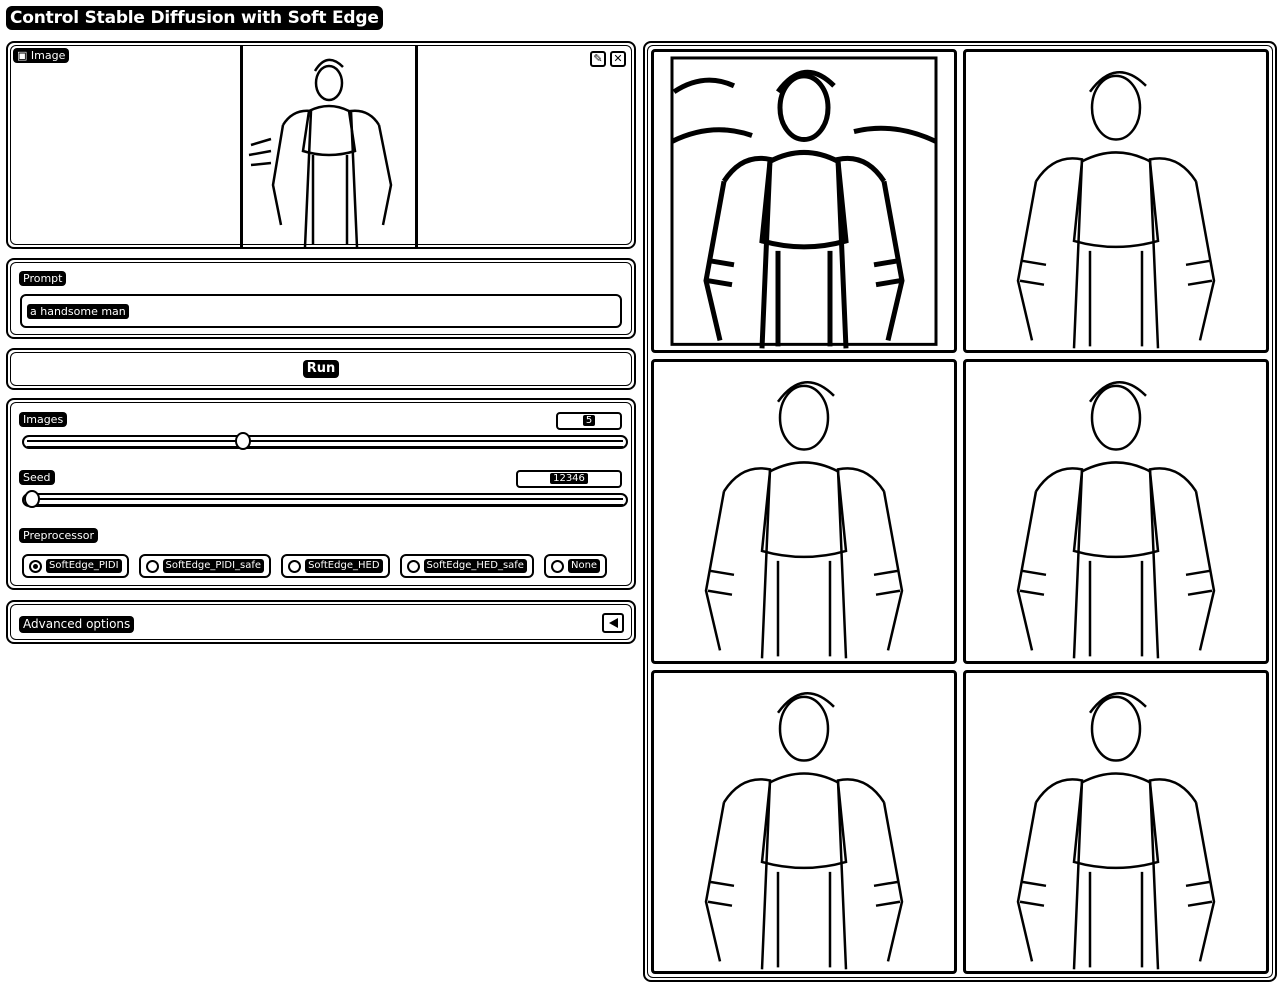 The height and width of the screenshot is (988, 1280). I want to click on pencil-icon: ✎, so click(598, 59).